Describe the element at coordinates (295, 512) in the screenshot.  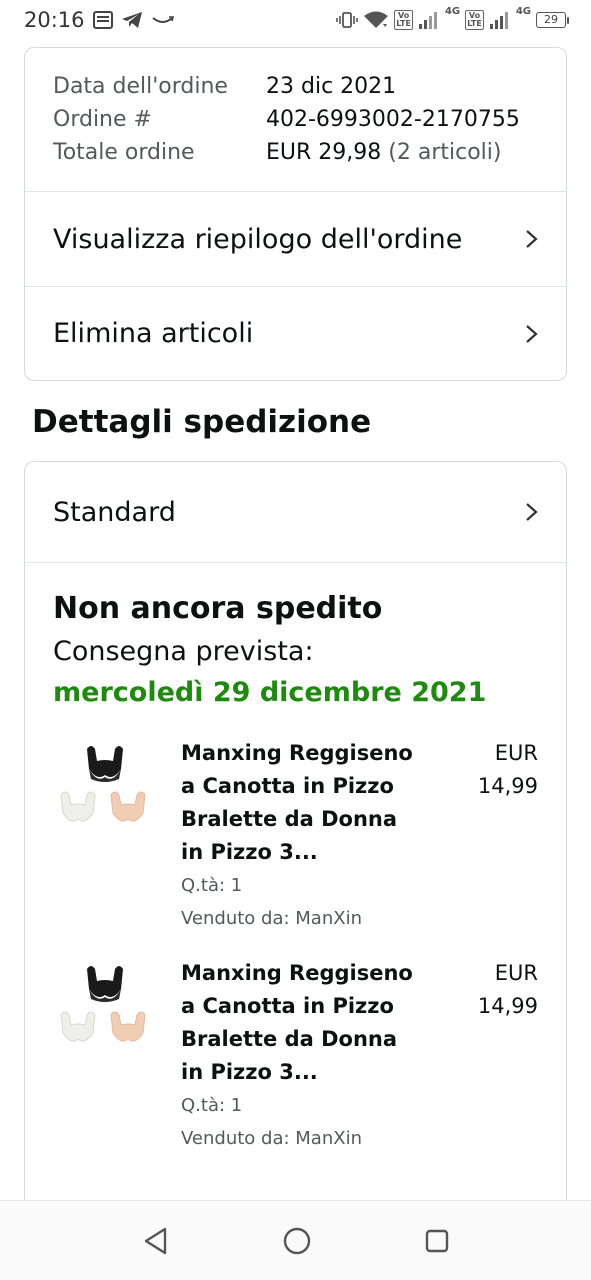
I see `shipping-method-link: Standard` at that location.